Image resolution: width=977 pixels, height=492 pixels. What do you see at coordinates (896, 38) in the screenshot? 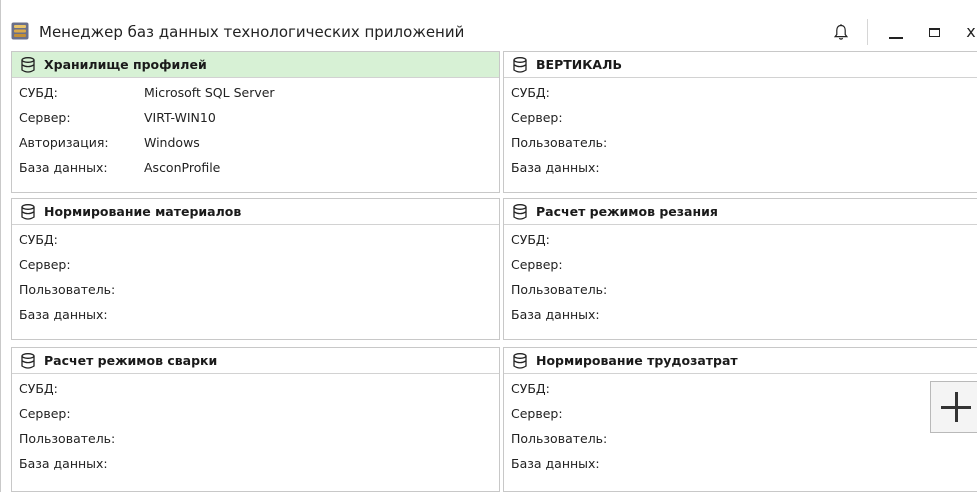
I see `minimize-icon` at bounding box center [896, 38].